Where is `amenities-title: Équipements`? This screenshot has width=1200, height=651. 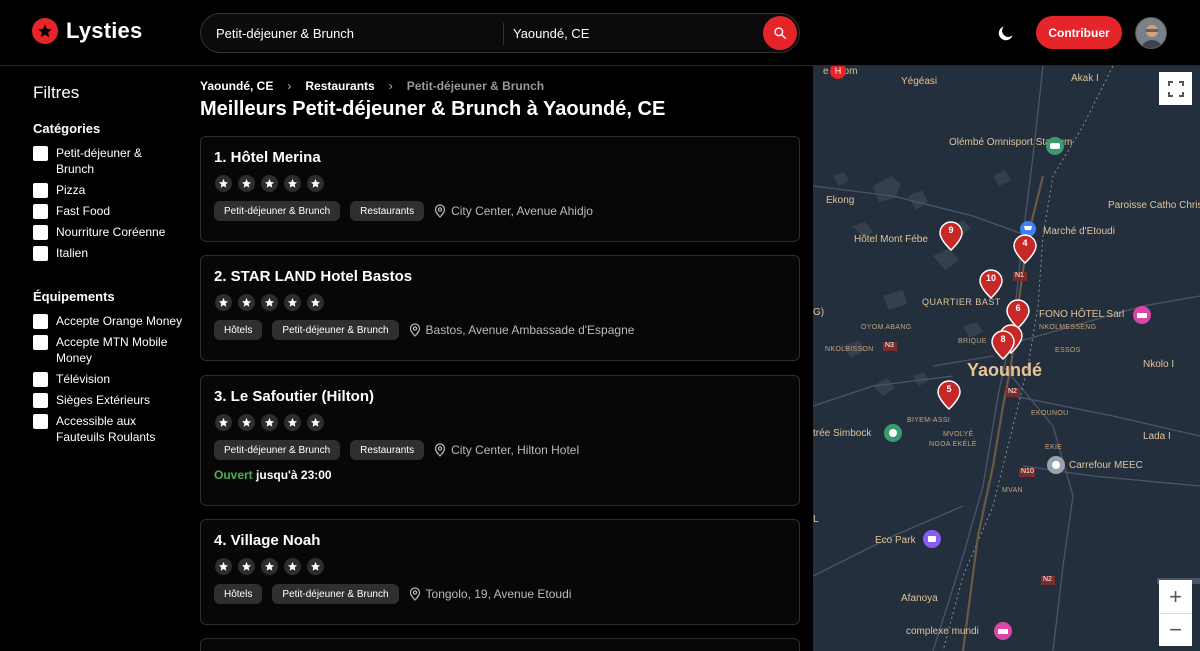
amenities-title: Équipements is located at coordinates (74, 296).